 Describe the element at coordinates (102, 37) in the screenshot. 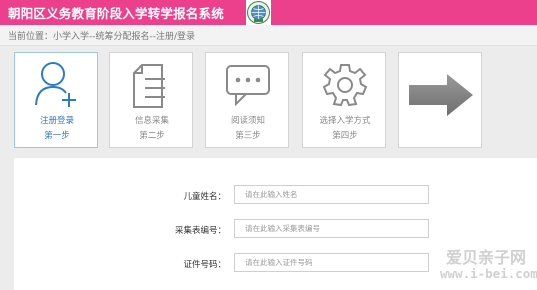

I see `breadcrumb: 当前位置：小学入学--统筹分配报名--注册/登录` at that location.